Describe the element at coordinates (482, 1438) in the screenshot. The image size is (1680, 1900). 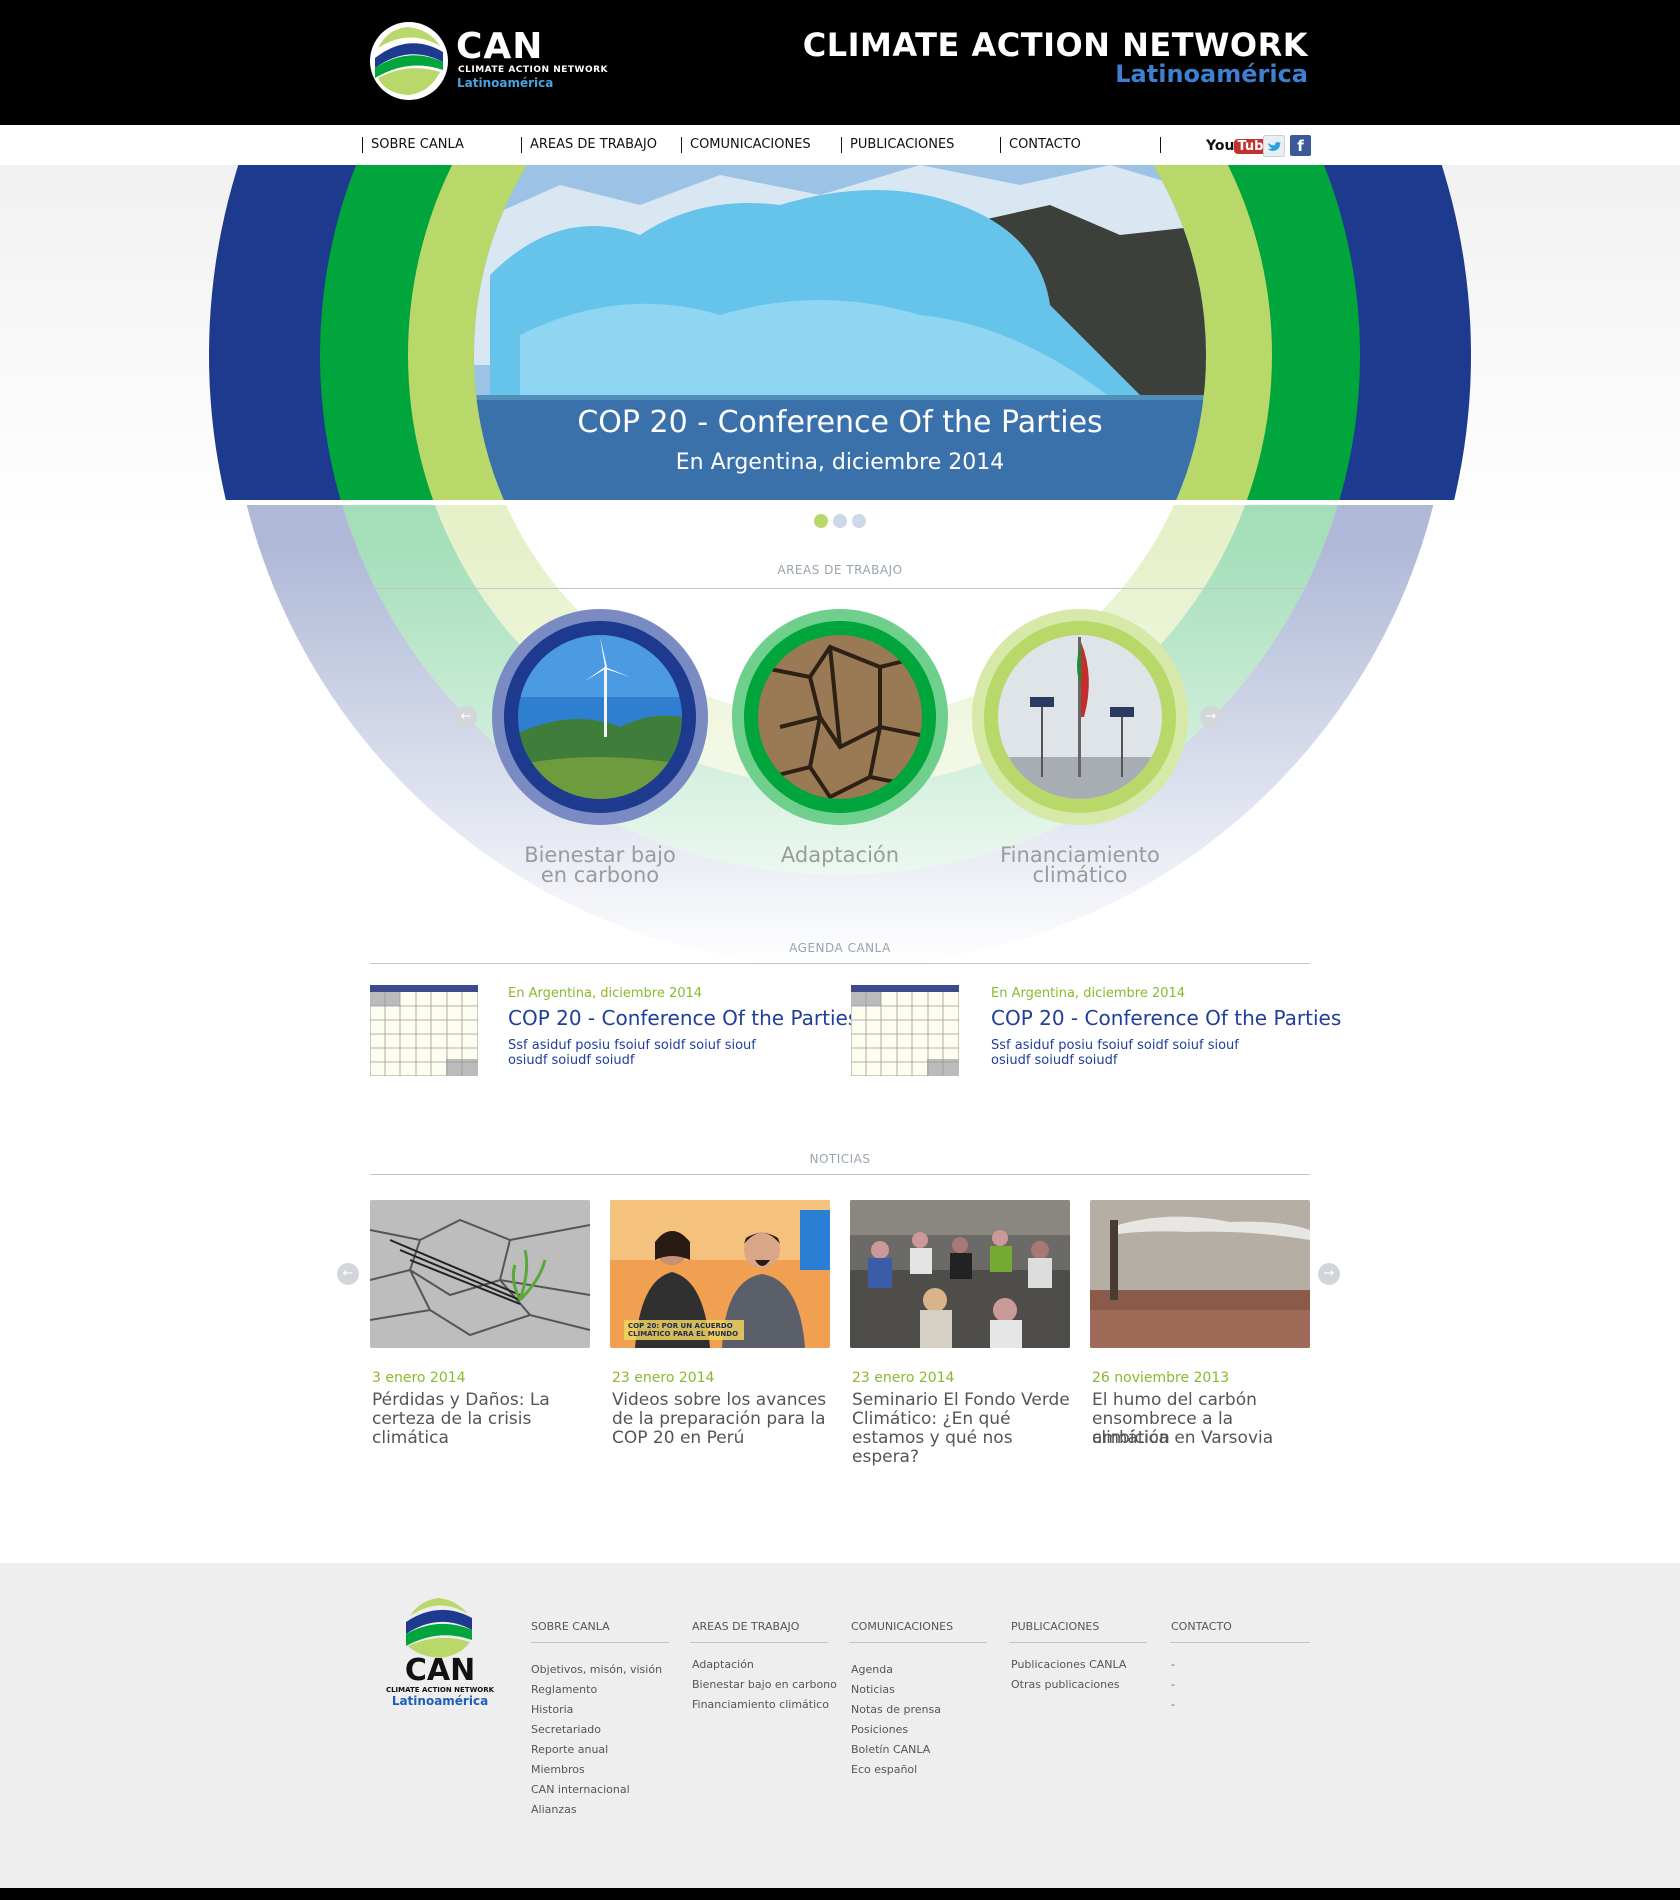
I see `news-title-1c: climática` at that location.